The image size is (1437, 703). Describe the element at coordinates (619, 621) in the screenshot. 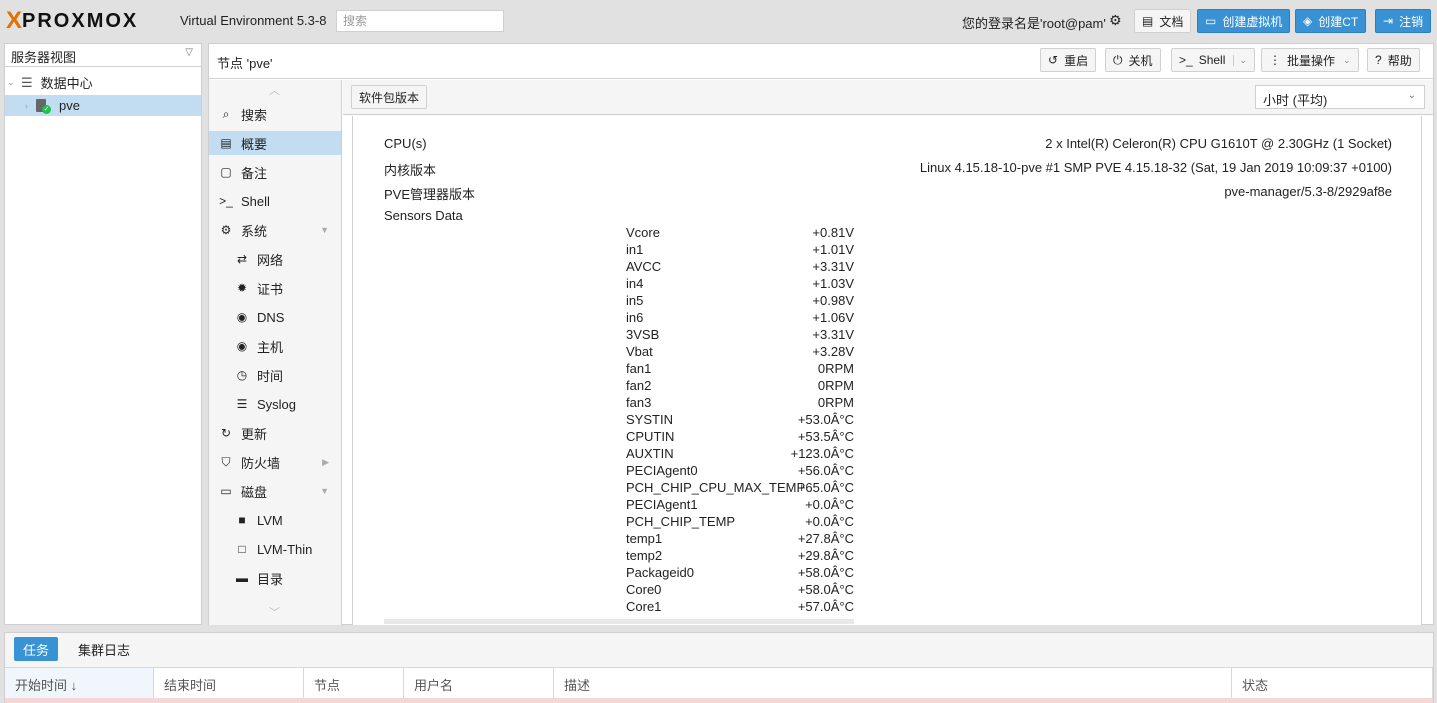

I see `horizontal-scrollbar` at that location.